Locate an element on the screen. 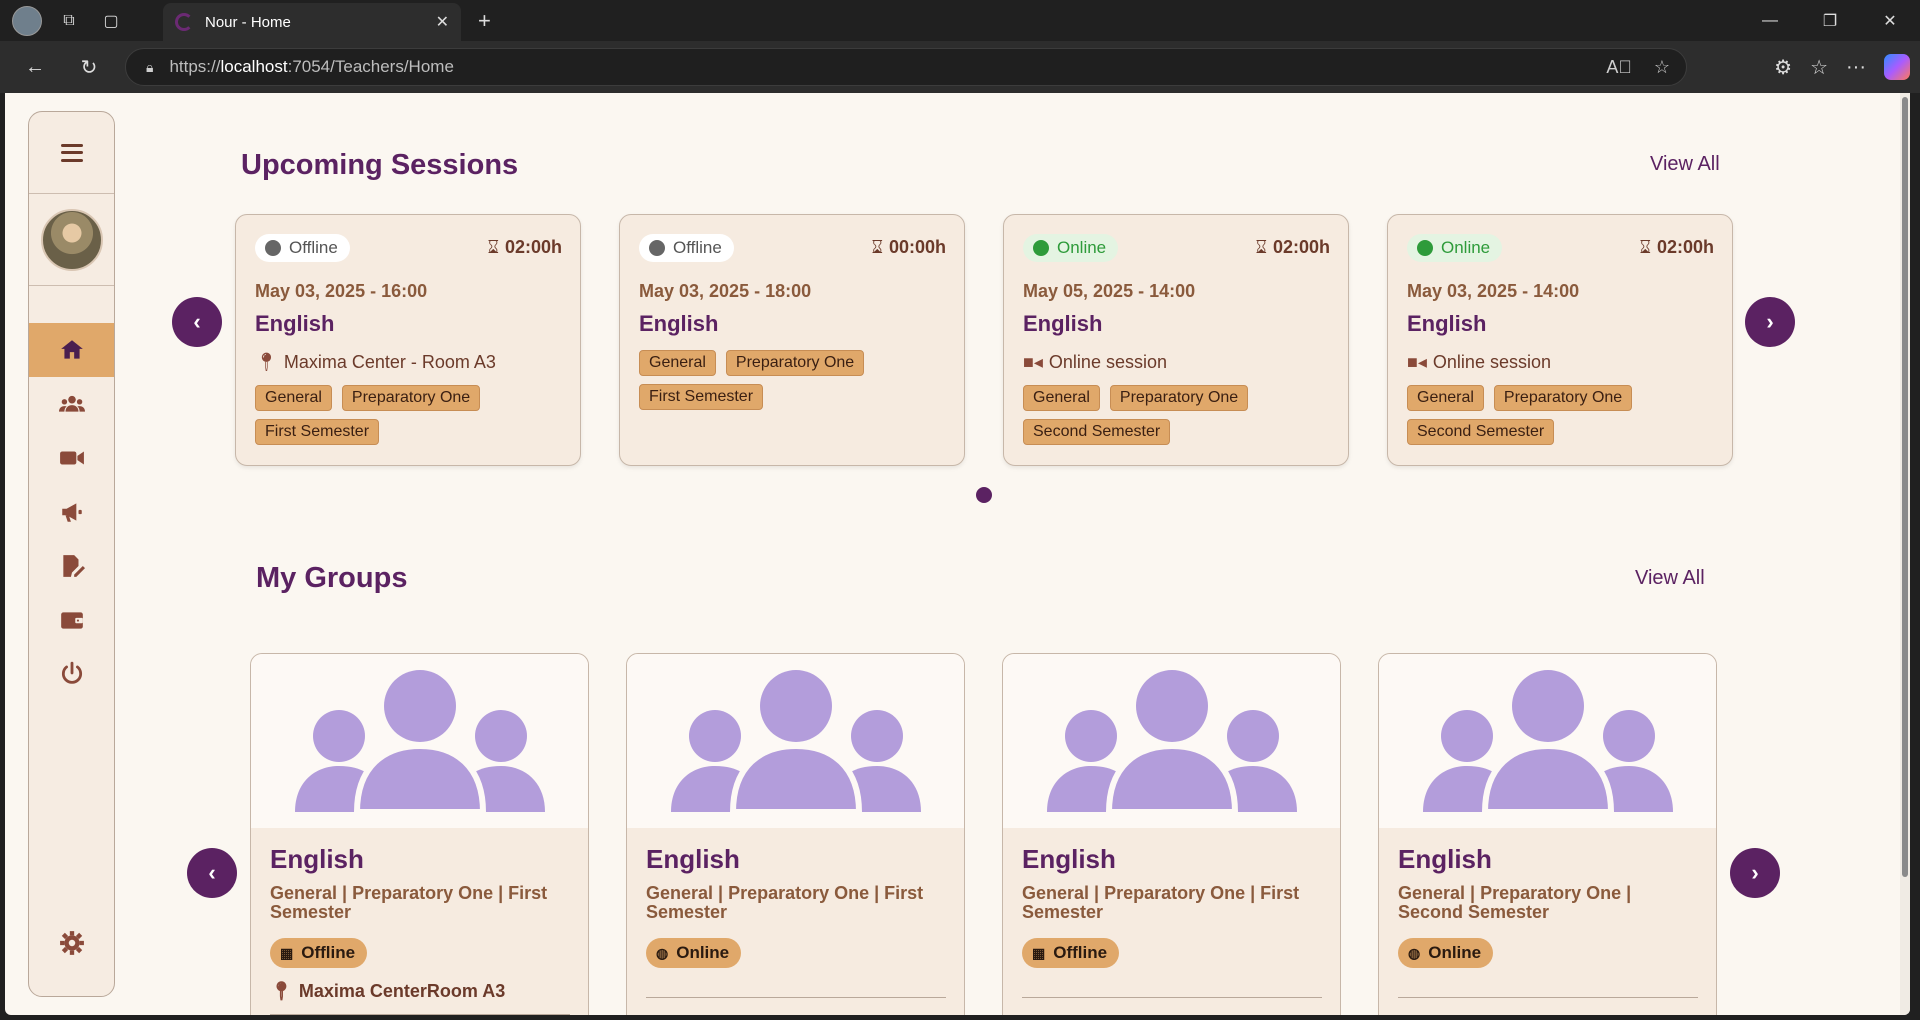  sessions-next-button: › is located at coordinates (1770, 322).